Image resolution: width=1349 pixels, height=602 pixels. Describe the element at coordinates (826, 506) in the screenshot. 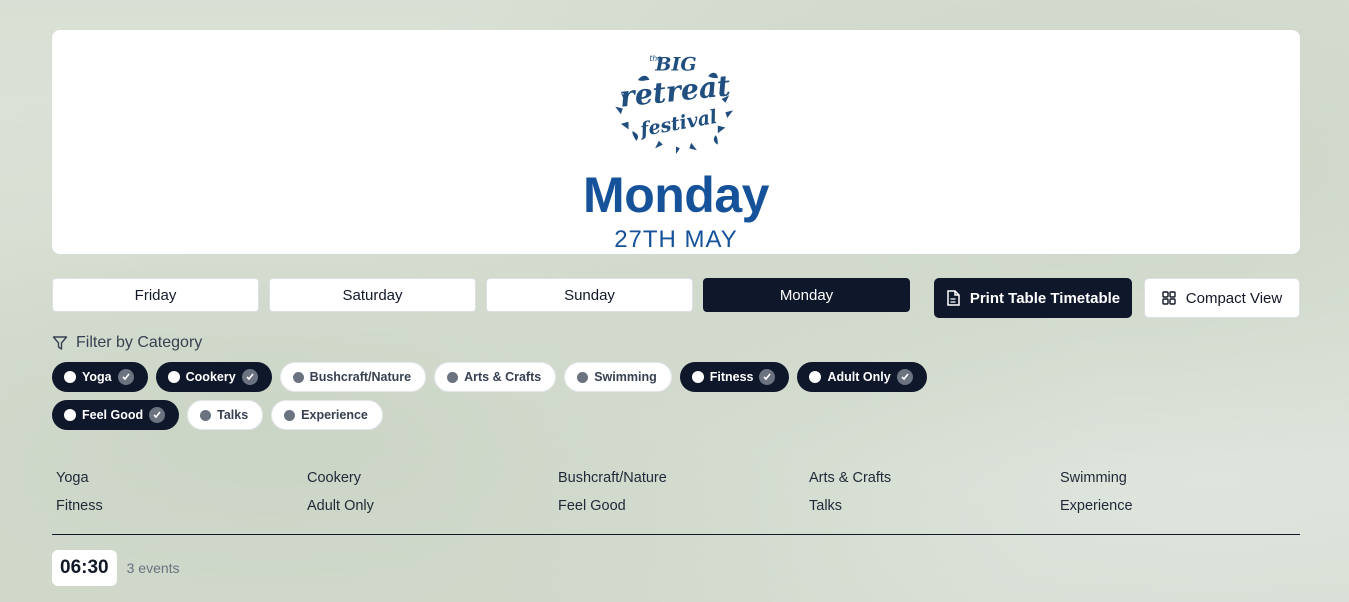

I see `legend-item: Talks` at that location.